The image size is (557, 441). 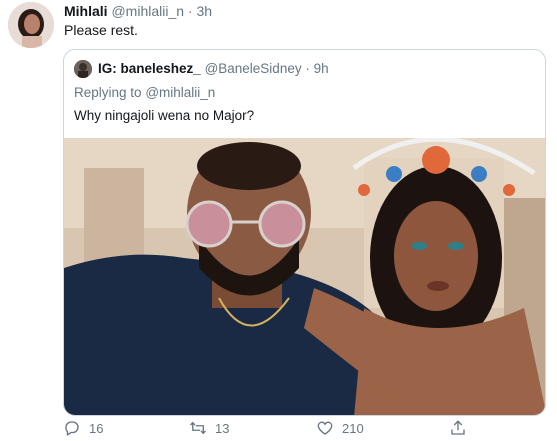 What do you see at coordinates (180, 92) in the screenshot?
I see `replying-mention: @mihlalii_n` at bounding box center [180, 92].